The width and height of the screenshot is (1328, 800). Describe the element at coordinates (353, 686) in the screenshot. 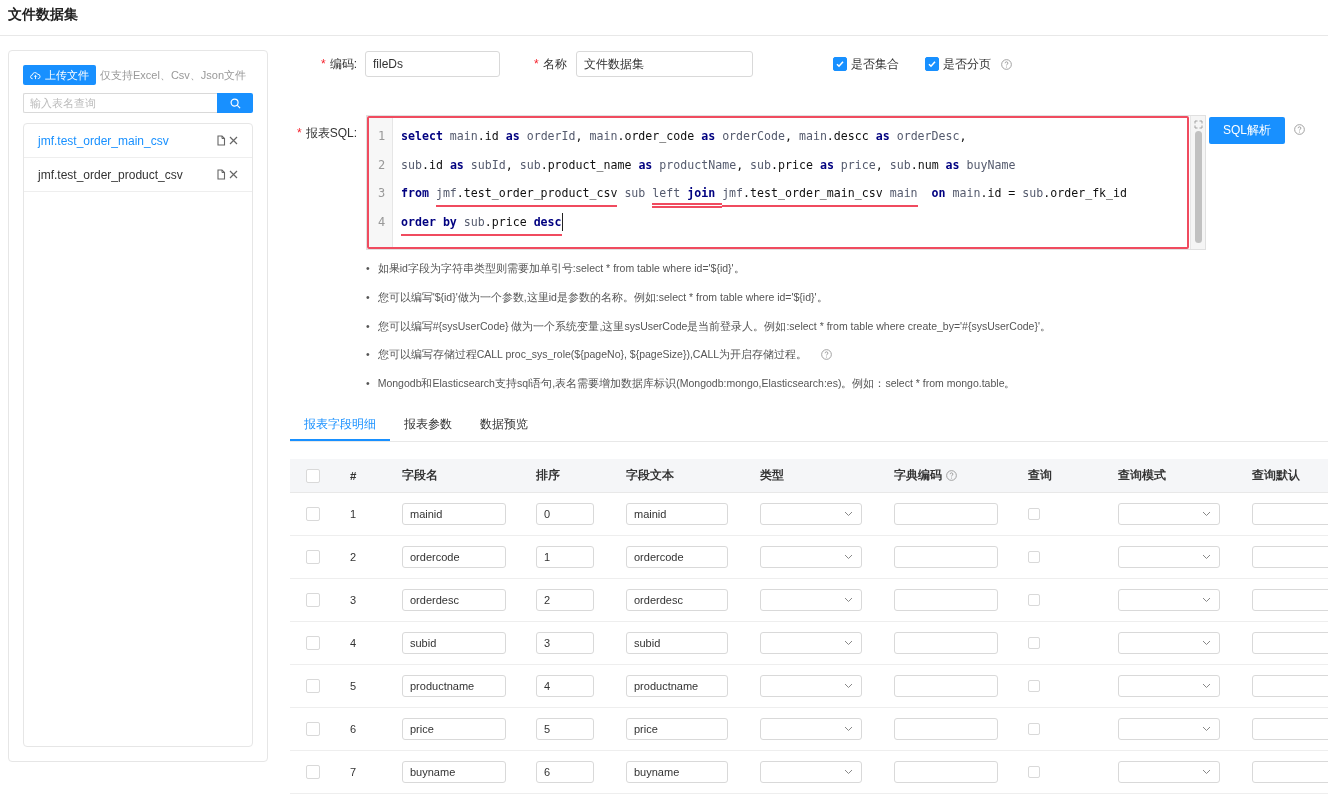

I see `row-number: 5` at that location.